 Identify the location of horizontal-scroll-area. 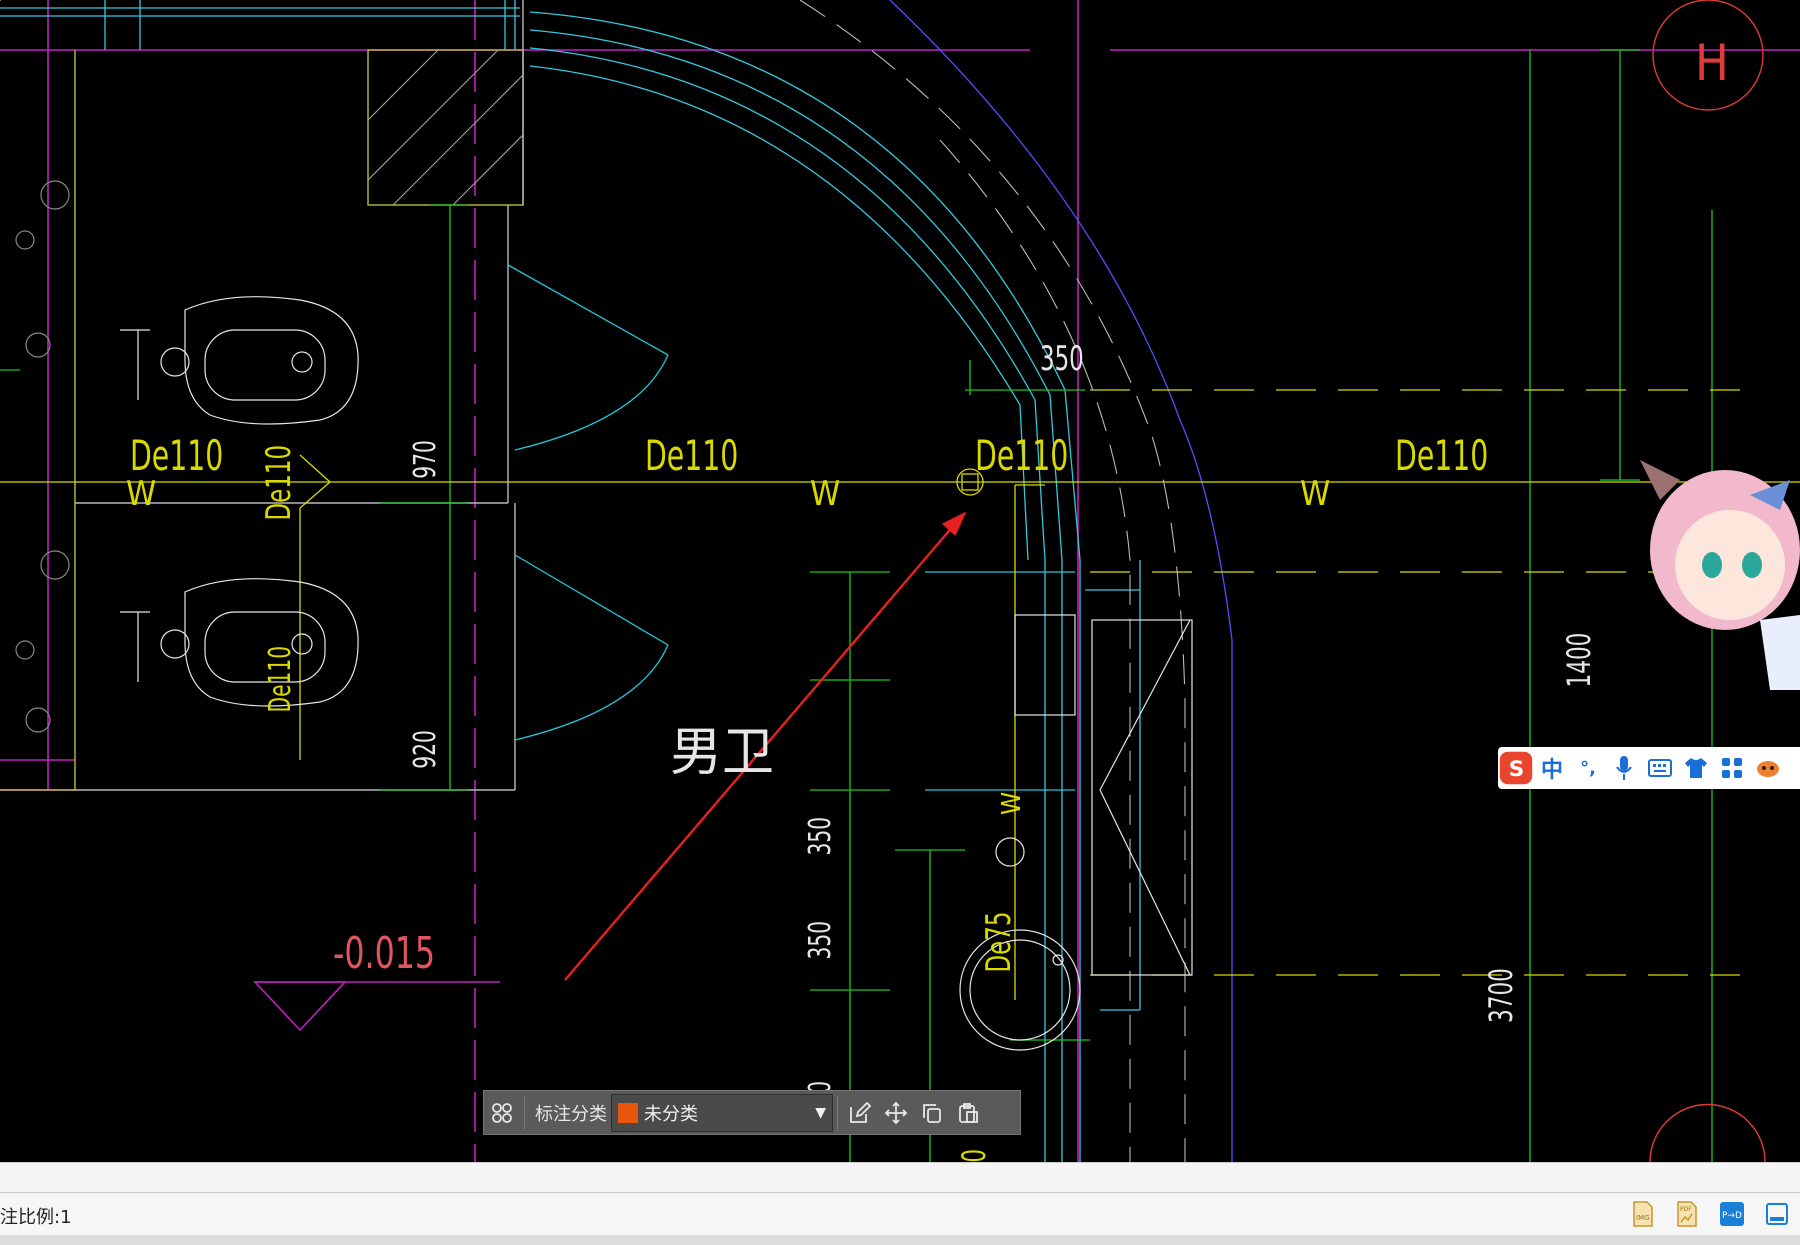
(900, 1177).